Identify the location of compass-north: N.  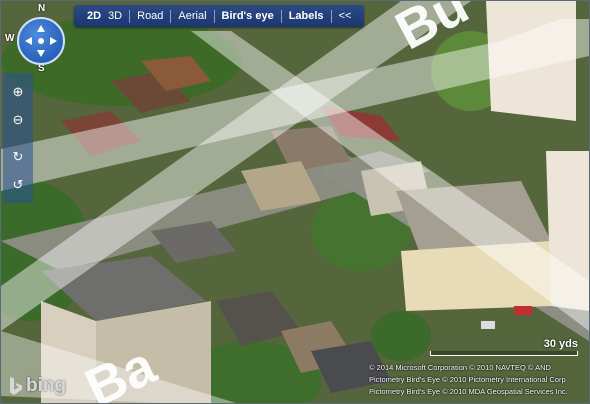
(42, 8).